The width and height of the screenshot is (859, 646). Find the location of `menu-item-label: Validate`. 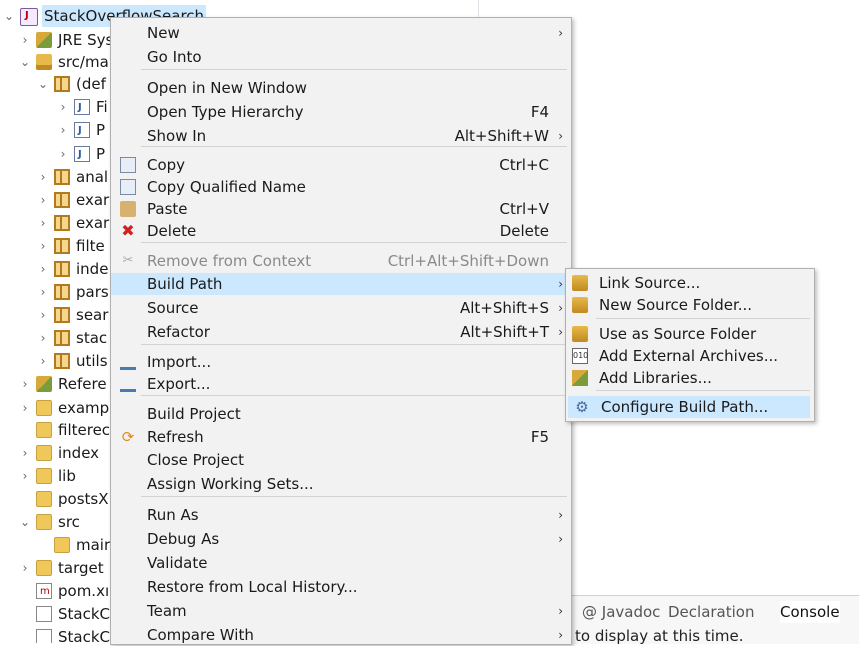

menu-item-label: Validate is located at coordinates (177, 563).